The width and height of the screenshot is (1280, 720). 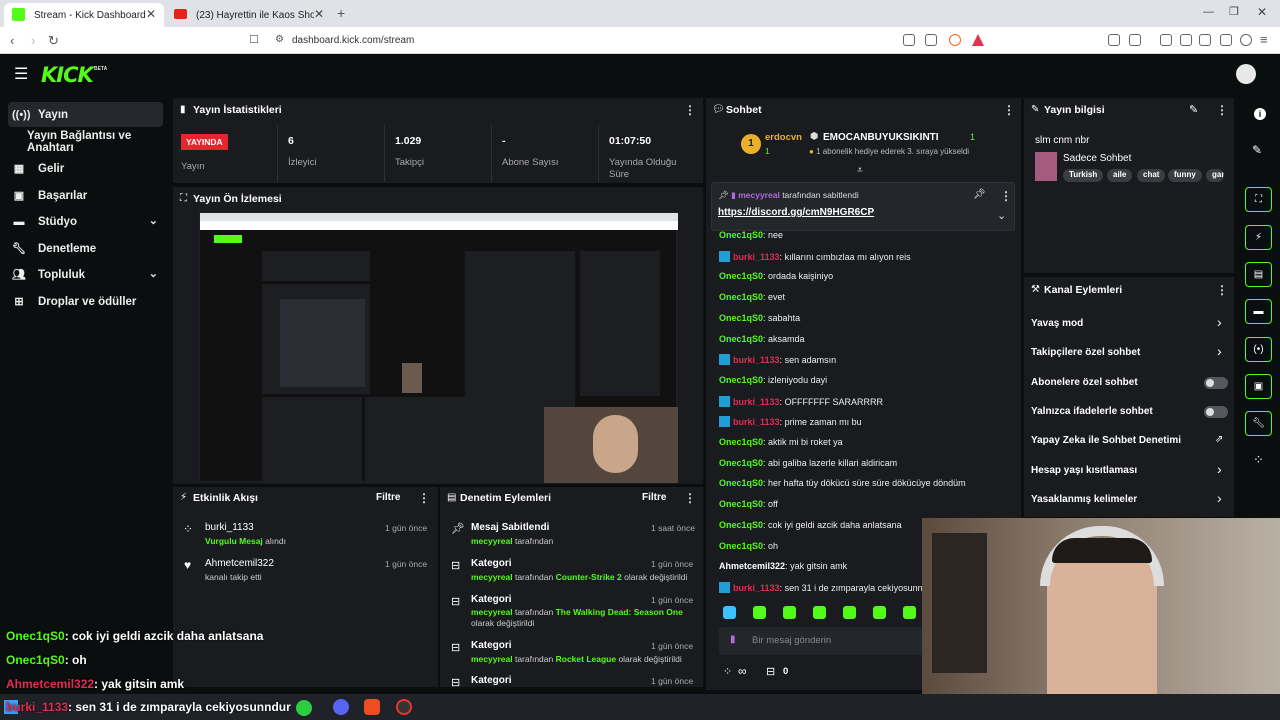 What do you see at coordinates (1258, 237) in the screenshot?
I see `rail-button-lightning: ⚡︎` at bounding box center [1258, 237].